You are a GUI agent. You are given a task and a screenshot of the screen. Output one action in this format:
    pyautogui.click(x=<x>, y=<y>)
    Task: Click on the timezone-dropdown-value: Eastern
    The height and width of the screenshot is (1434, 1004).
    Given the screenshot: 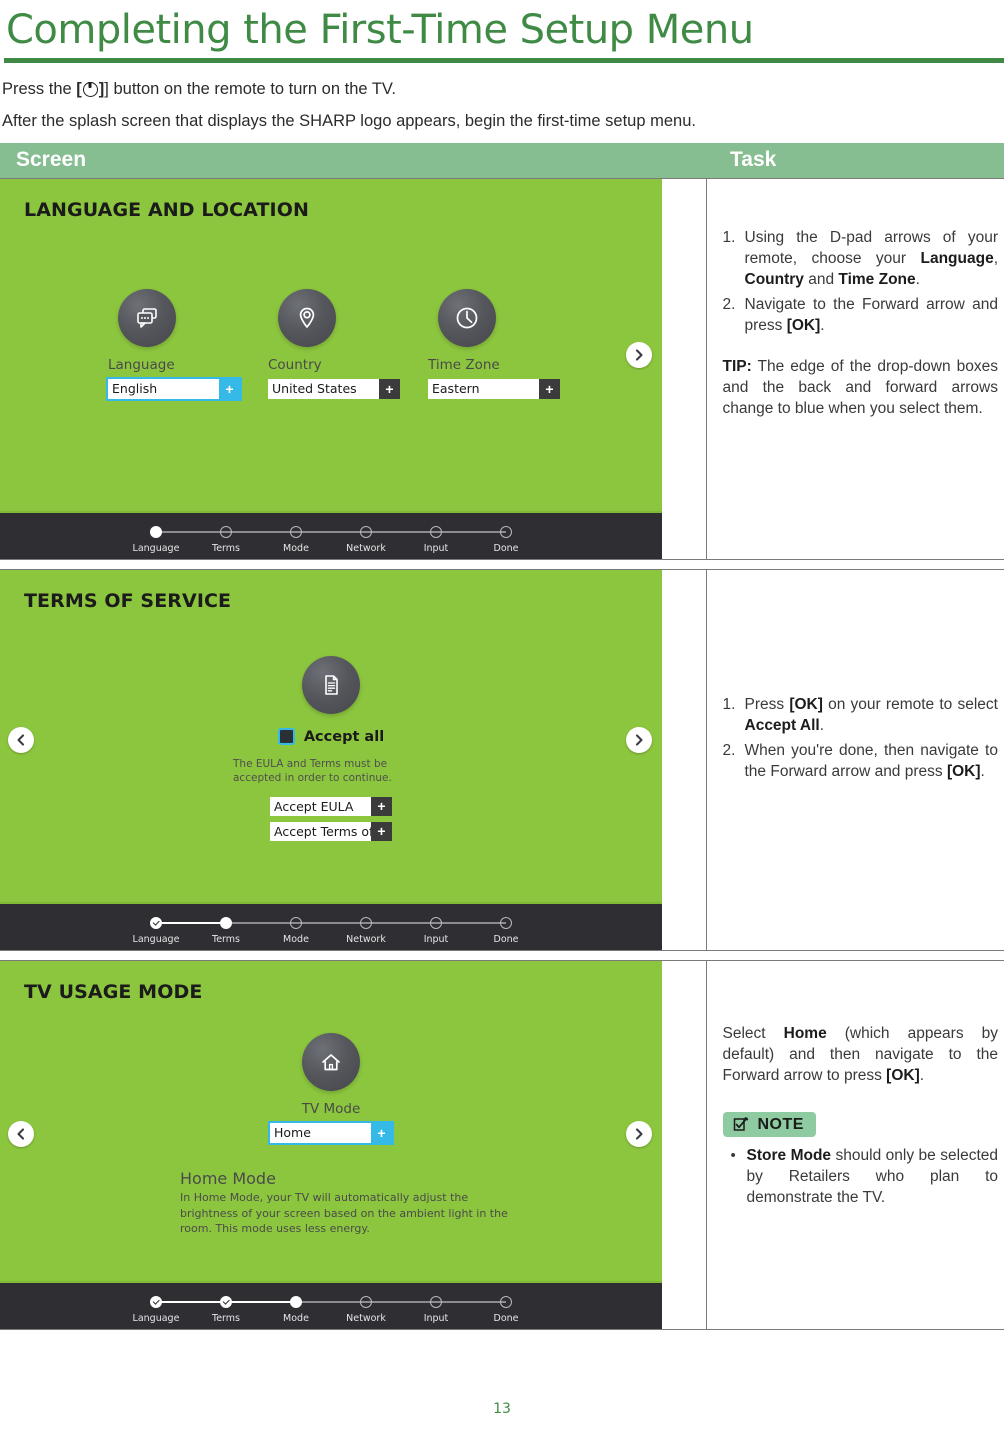 What is the action you would take?
    pyautogui.click(x=483, y=389)
    